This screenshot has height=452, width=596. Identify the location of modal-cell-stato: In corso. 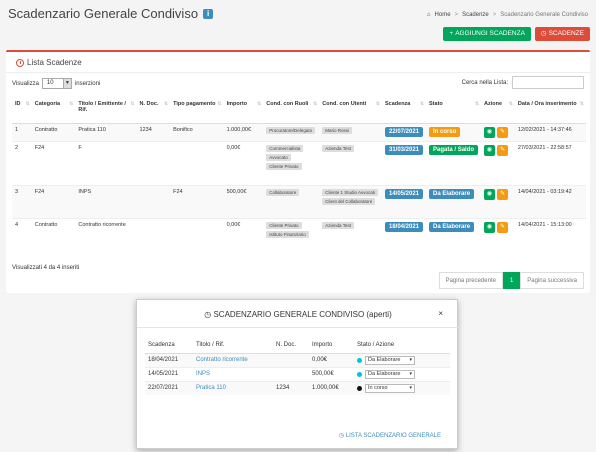
(402, 387).